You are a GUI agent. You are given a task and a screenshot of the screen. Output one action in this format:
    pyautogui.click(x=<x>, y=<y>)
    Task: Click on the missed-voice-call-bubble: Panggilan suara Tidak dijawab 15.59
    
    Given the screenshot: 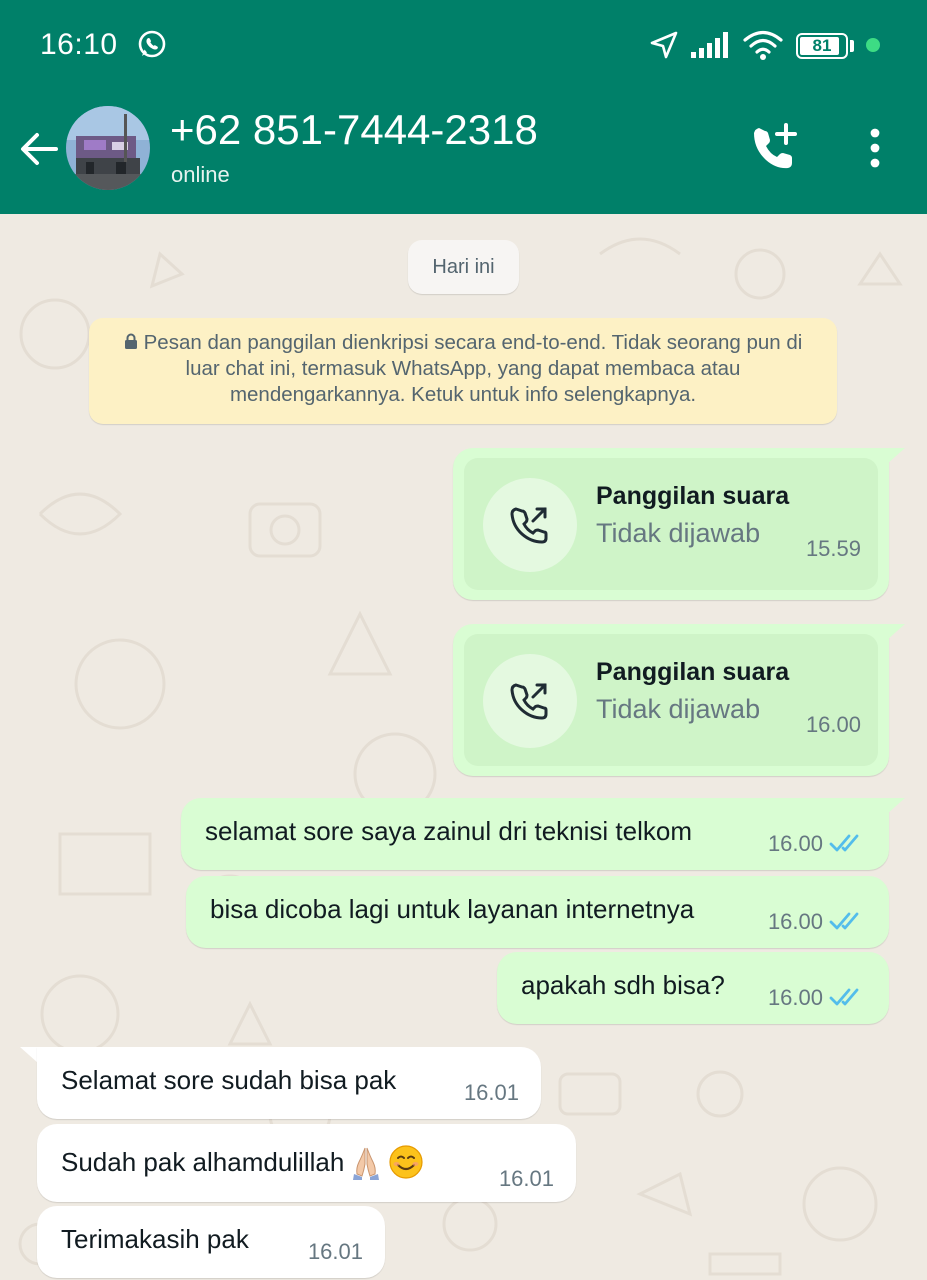 What is the action you would take?
    pyautogui.click(x=671, y=524)
    